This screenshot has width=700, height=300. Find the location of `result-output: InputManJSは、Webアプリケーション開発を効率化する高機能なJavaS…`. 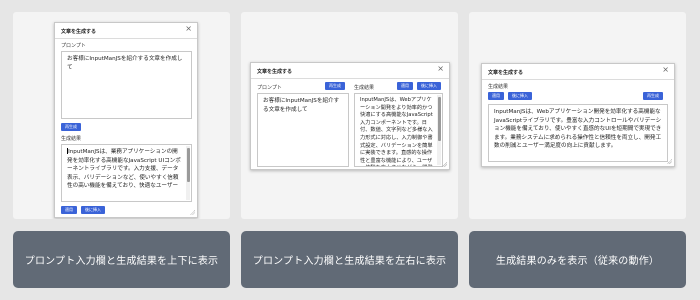

result-output: InputManJSは、Webアプリケーション開発を効率化する高機能なJavaS… is located at coordinates (578, 133).